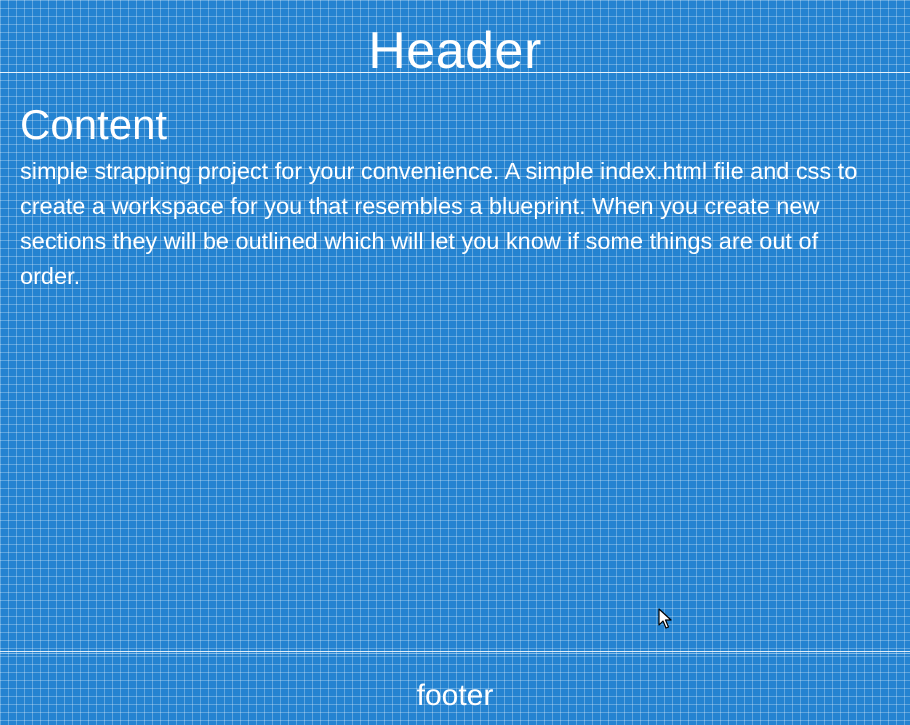 The image size is (910, 725). What do you see at coordinates (455, 652) in the screenshot?
I see `footer-divider` at bounding box center [455, 652].